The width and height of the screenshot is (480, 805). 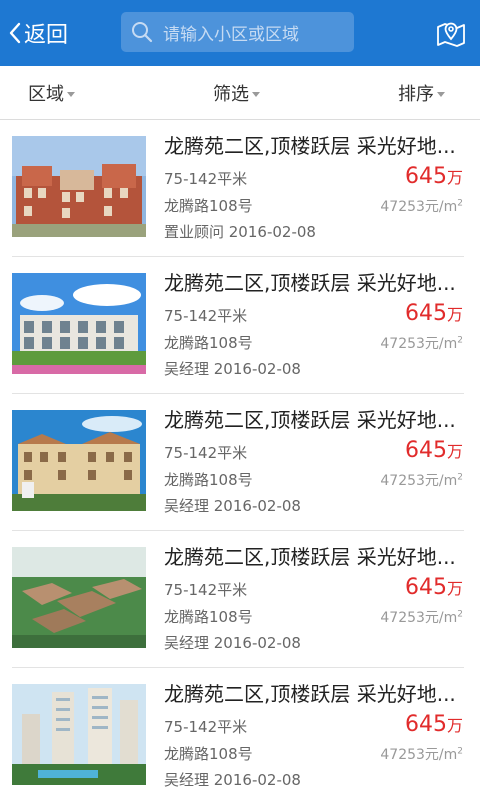 What do you see at coordinates (46, 94) in the screenshot?
I see `filter-region-label: 区域` at bounding box center [46, 94].